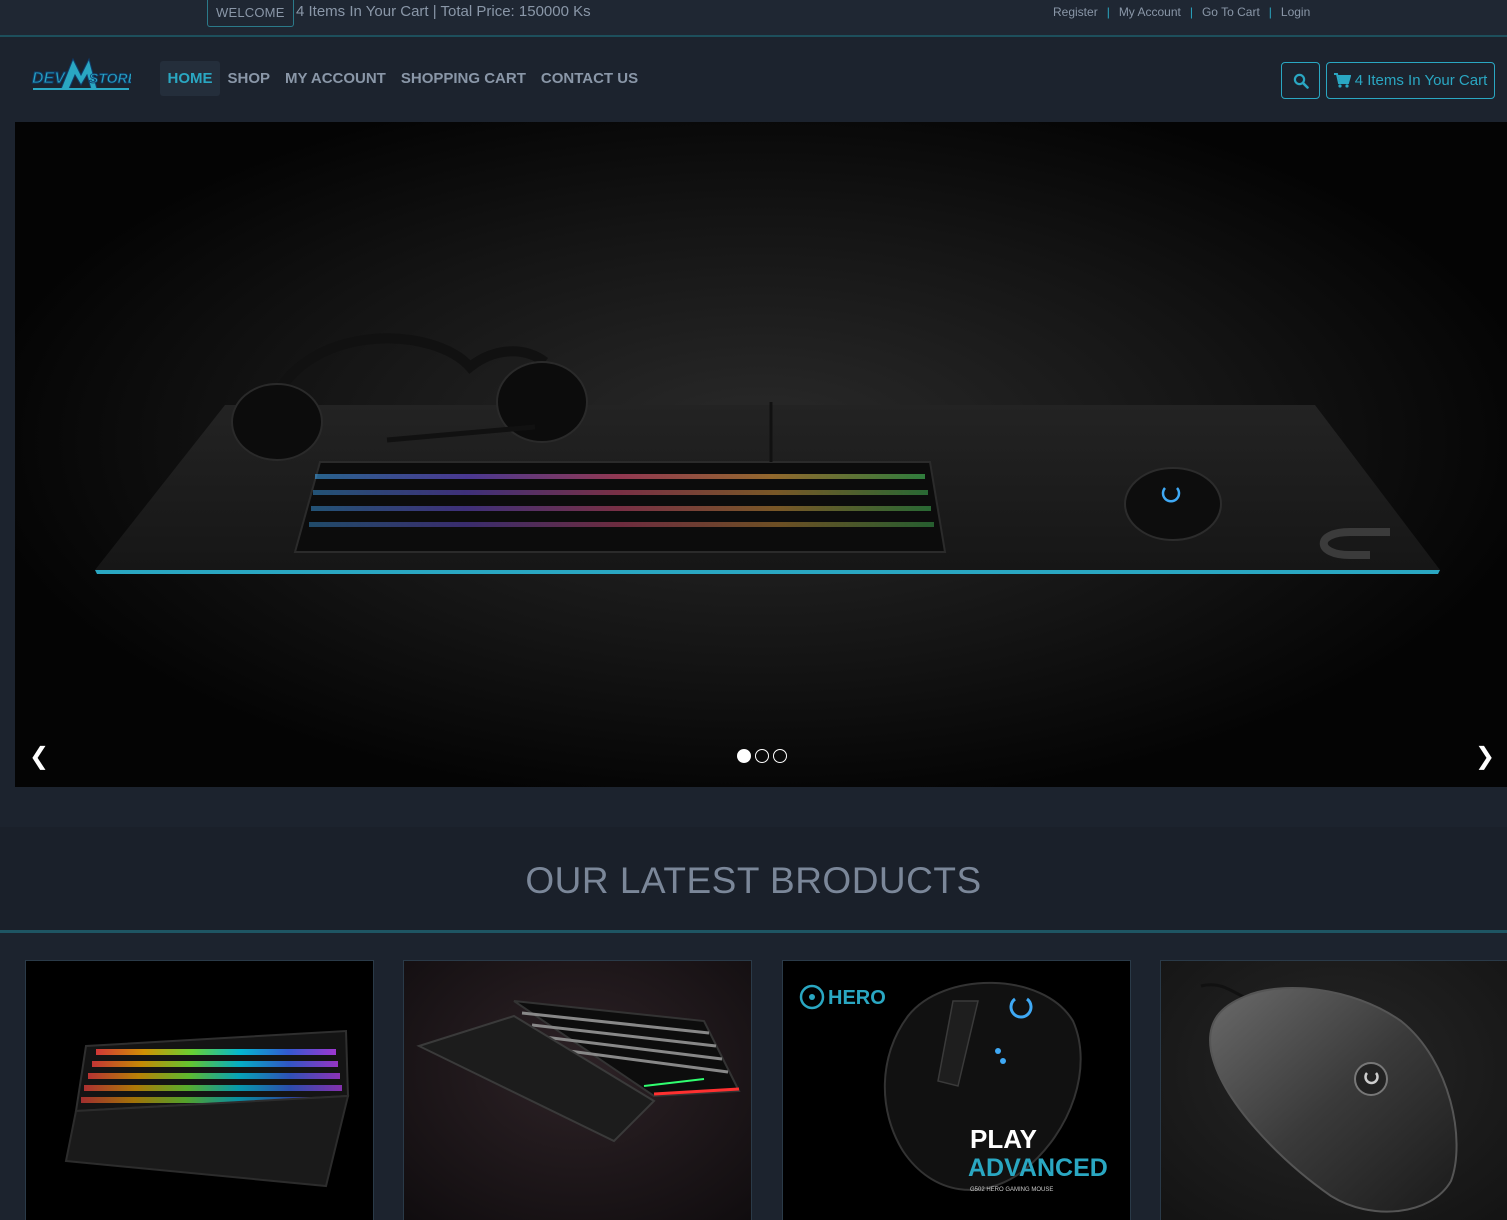  What do you see at coordinates (249, 78) in the screenshot?
I see `nav-shop: SHOP` at bounding box center [249, 78].